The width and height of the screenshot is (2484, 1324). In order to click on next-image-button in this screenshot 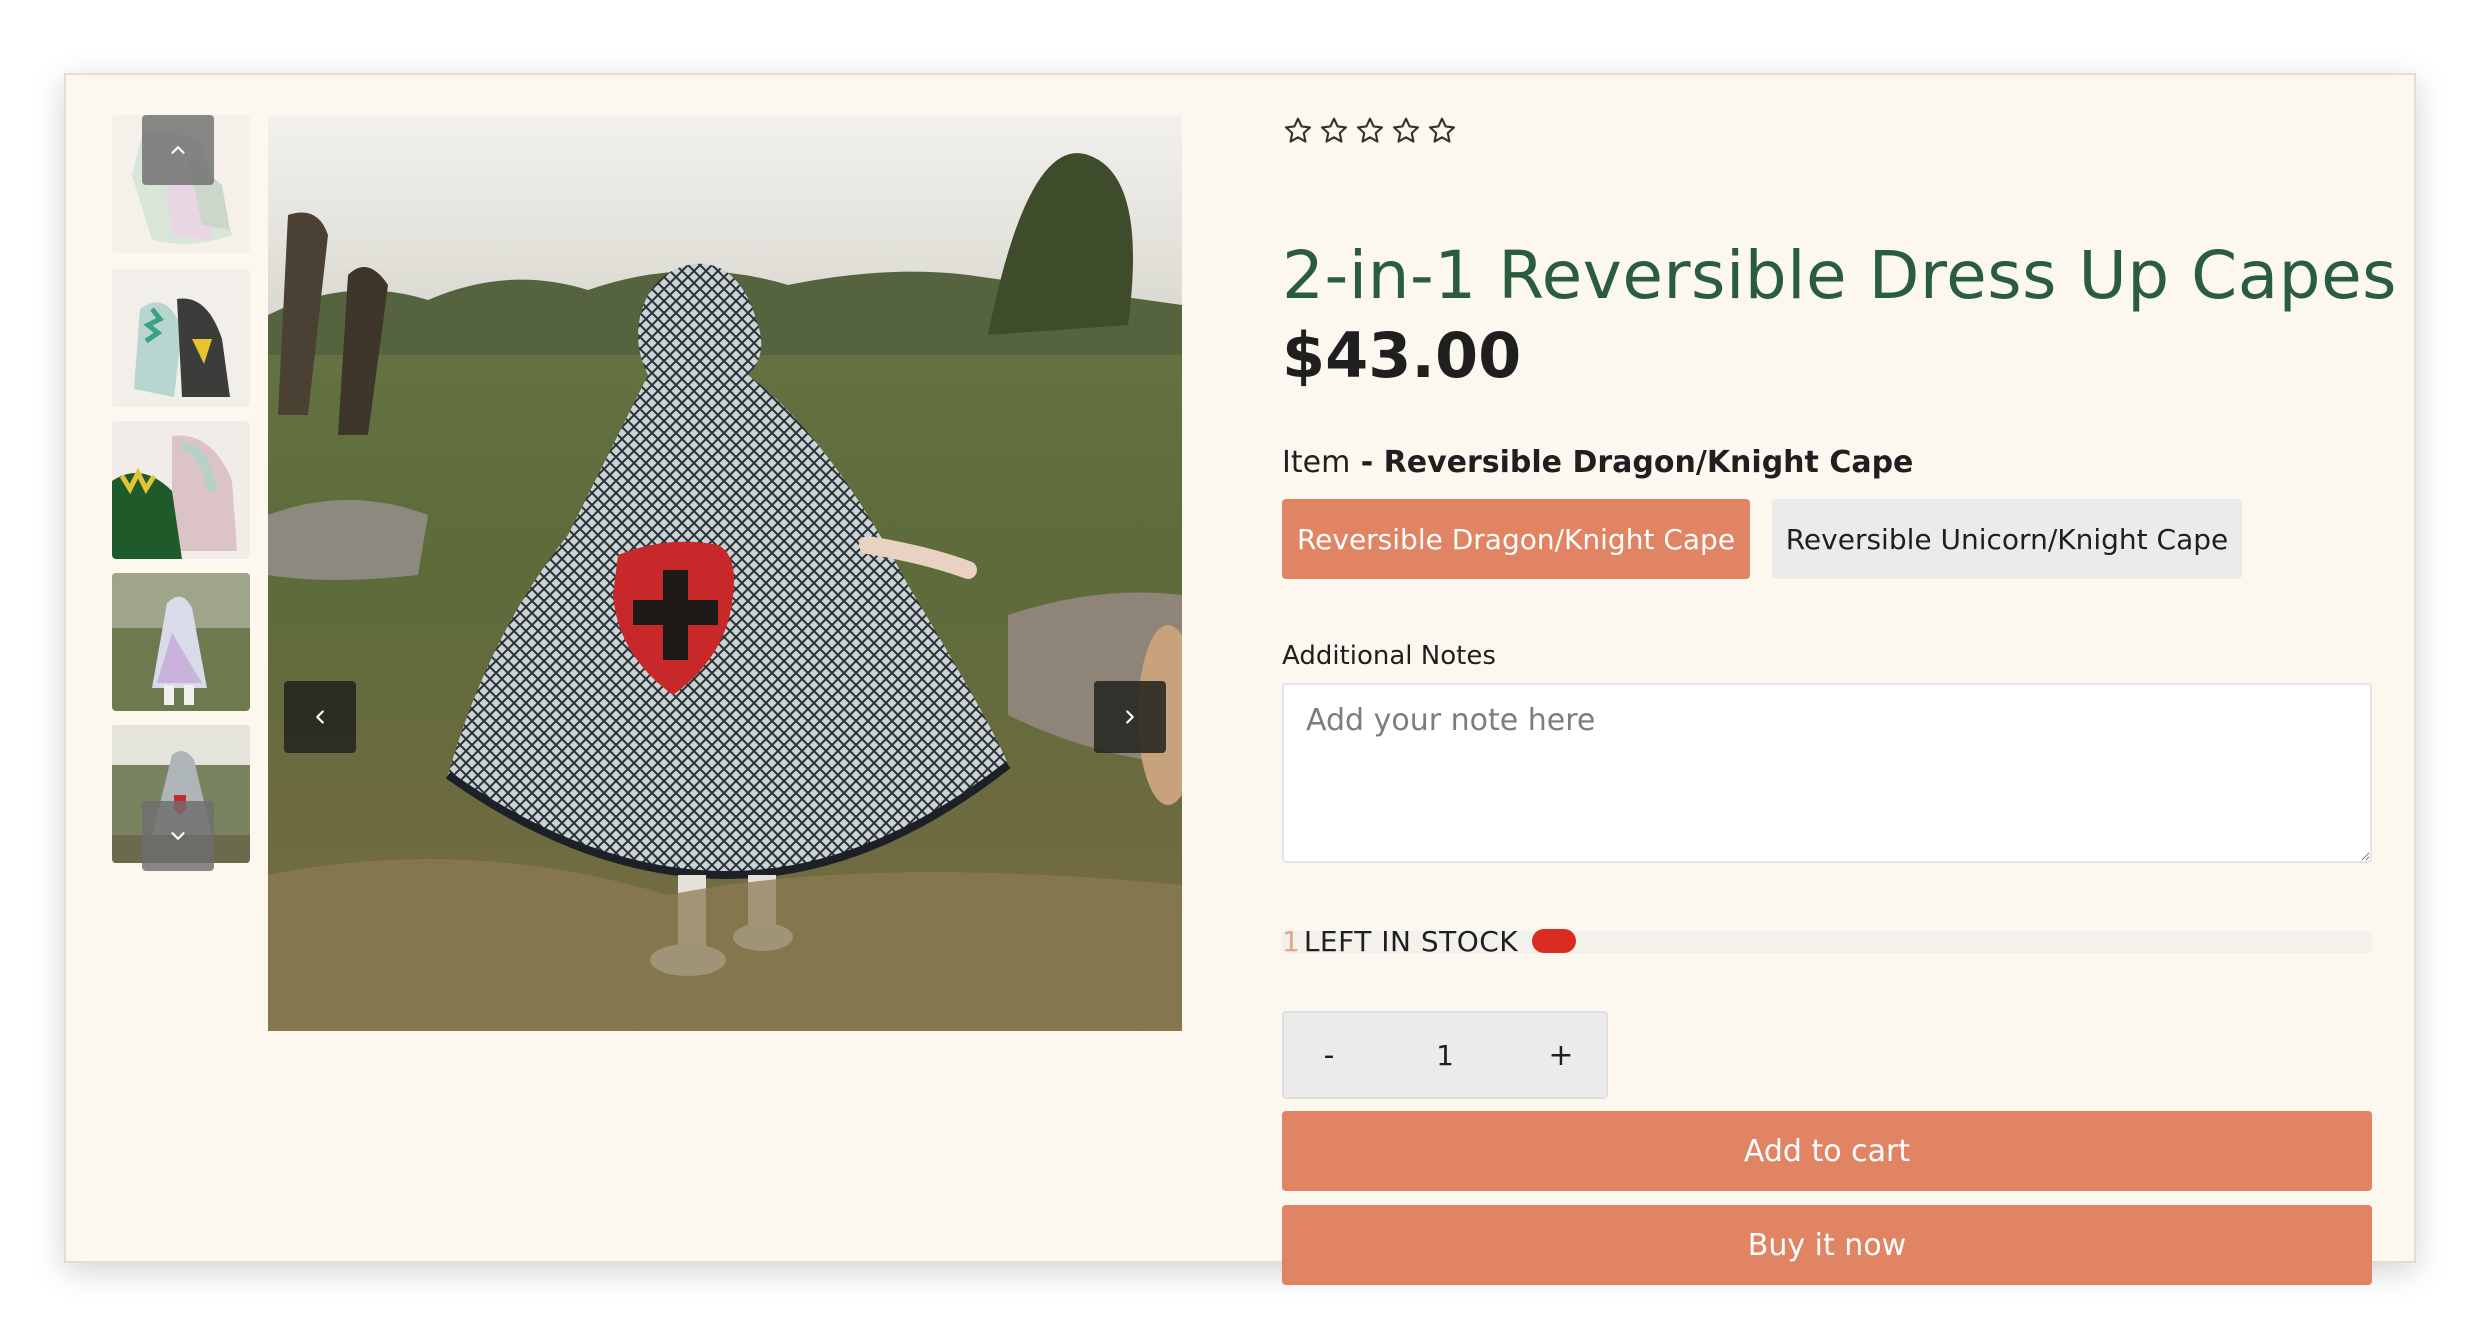, I will do `click(1130, 717)`.